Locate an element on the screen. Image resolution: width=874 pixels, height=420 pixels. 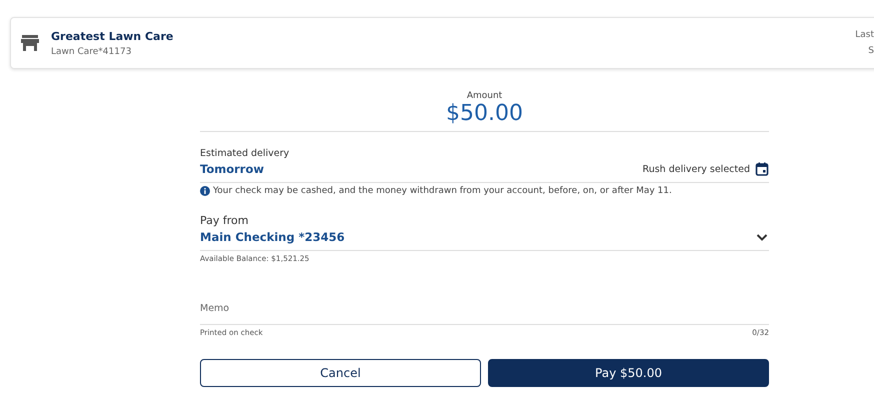
cancel-button: Cancel is located at coordinates (340, 373).